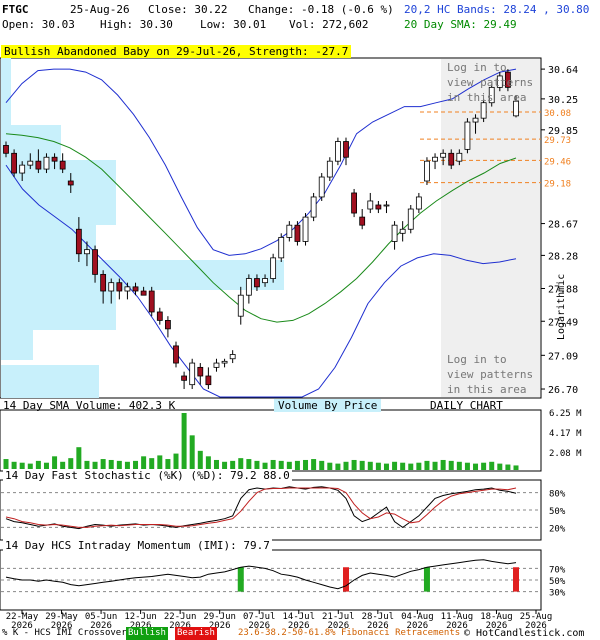 The height and width of the screenshot is (640, 600). What do you see at coordinates (563, 131) in the screenshot?
I see `price-tick-label: 29.85` at bounding box center [563, 131].